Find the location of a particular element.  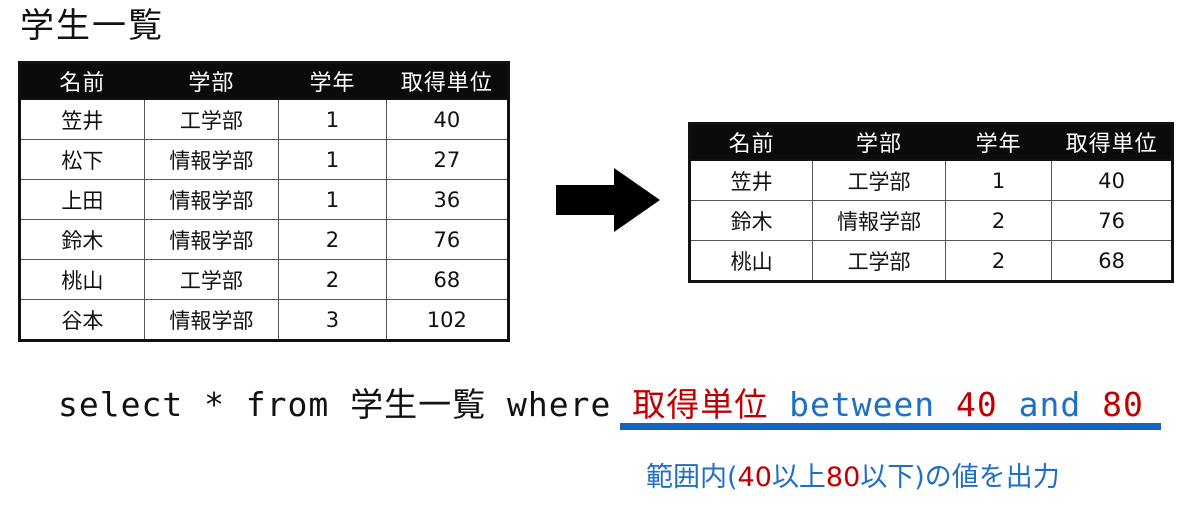

table-row: 上田 情報学部 1 36 is located at coordinates (264, 199).